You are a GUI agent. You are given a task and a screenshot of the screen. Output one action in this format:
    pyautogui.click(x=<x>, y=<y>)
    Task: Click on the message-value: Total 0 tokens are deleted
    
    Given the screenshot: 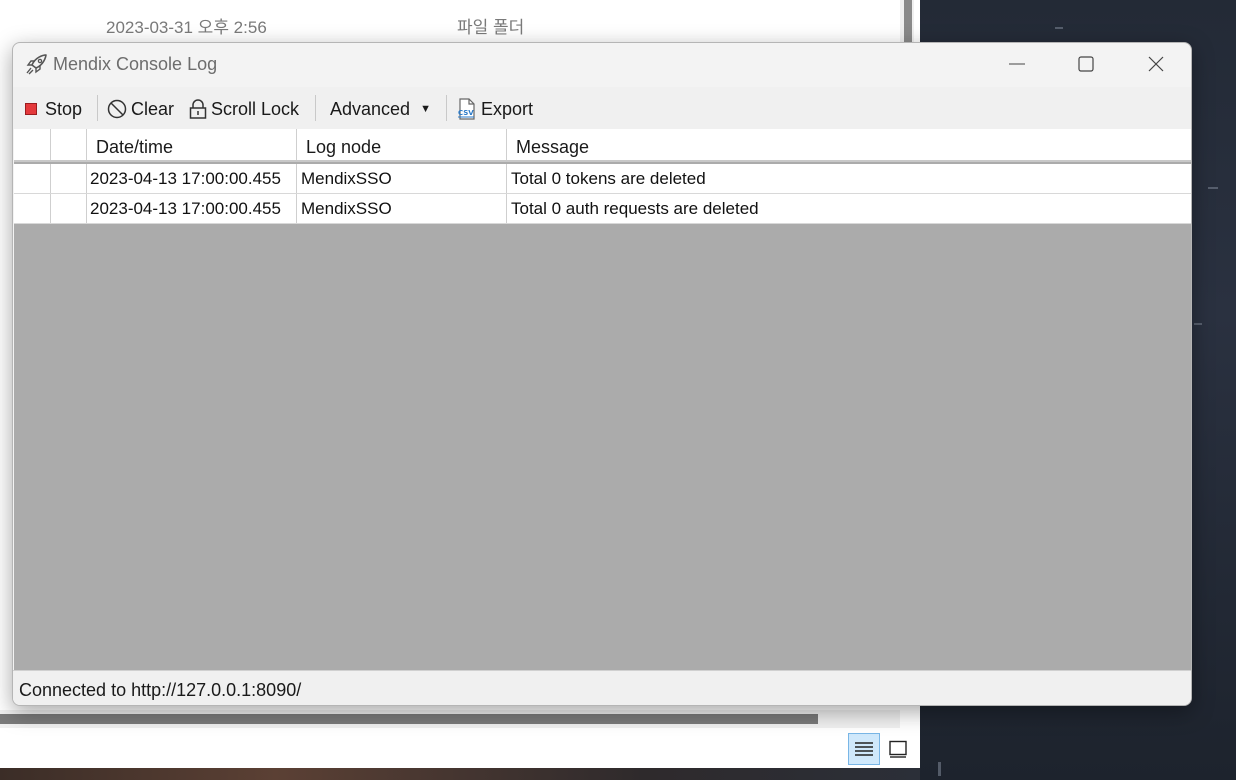 What is the action you would take?
    pyautogui.click(x=608, y=178)
    